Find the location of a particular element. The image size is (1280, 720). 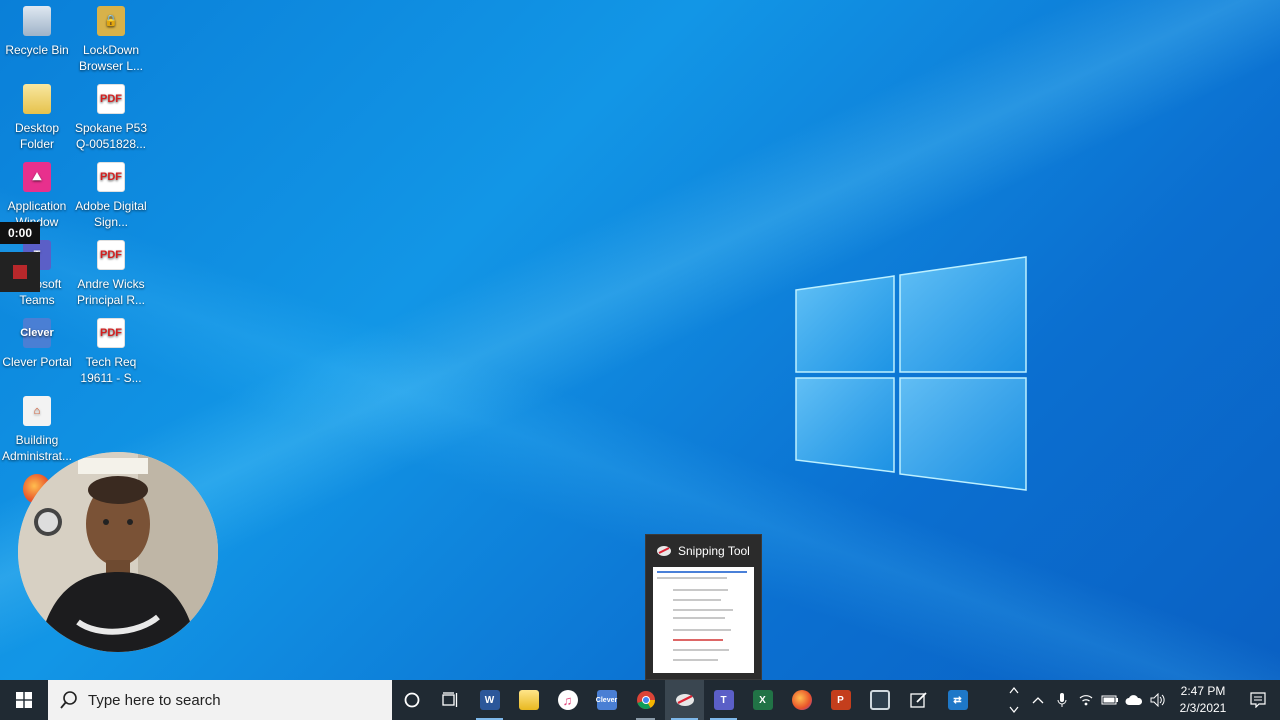

start-button is located at coordinates (24, 700).